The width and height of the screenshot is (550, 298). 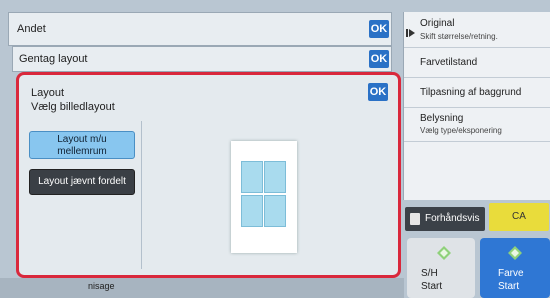 I want to click on menu-item-original: Original Skift størrelse/retning., so click(x=477, y=30).